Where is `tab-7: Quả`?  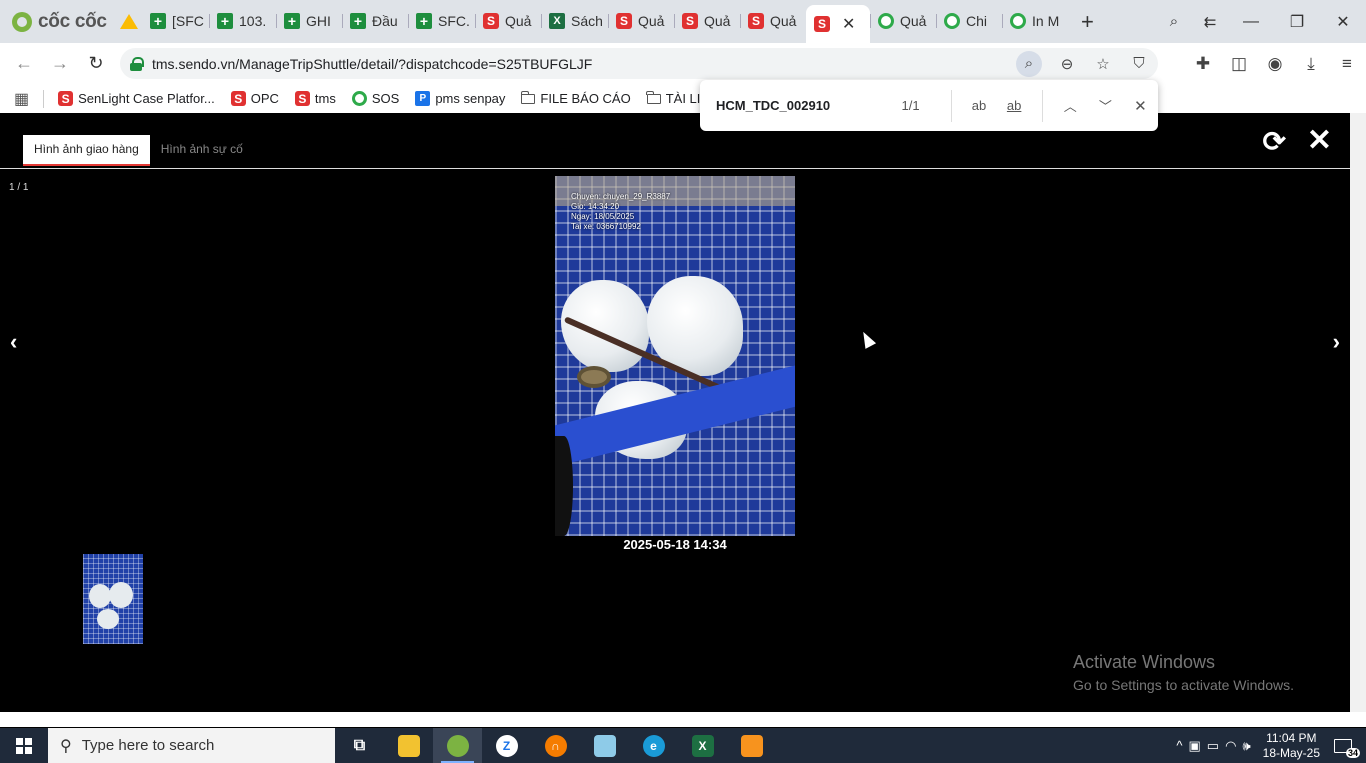
tab-7: Quả is located at coordinates (641, 21).